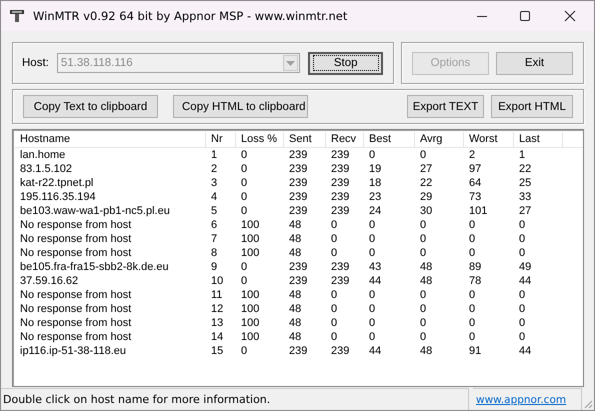  I want to click on table-cell-text: 195.116.35.194, so click(58, 197).